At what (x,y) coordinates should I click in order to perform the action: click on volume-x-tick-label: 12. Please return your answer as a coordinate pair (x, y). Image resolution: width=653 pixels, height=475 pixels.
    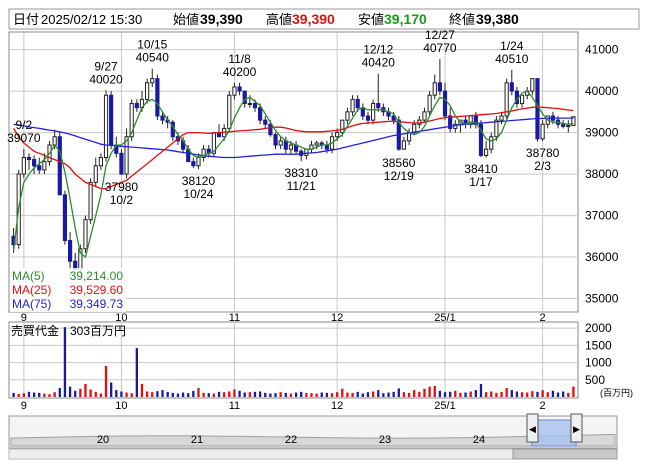
    Looking at the image, I should click on (337, 406).